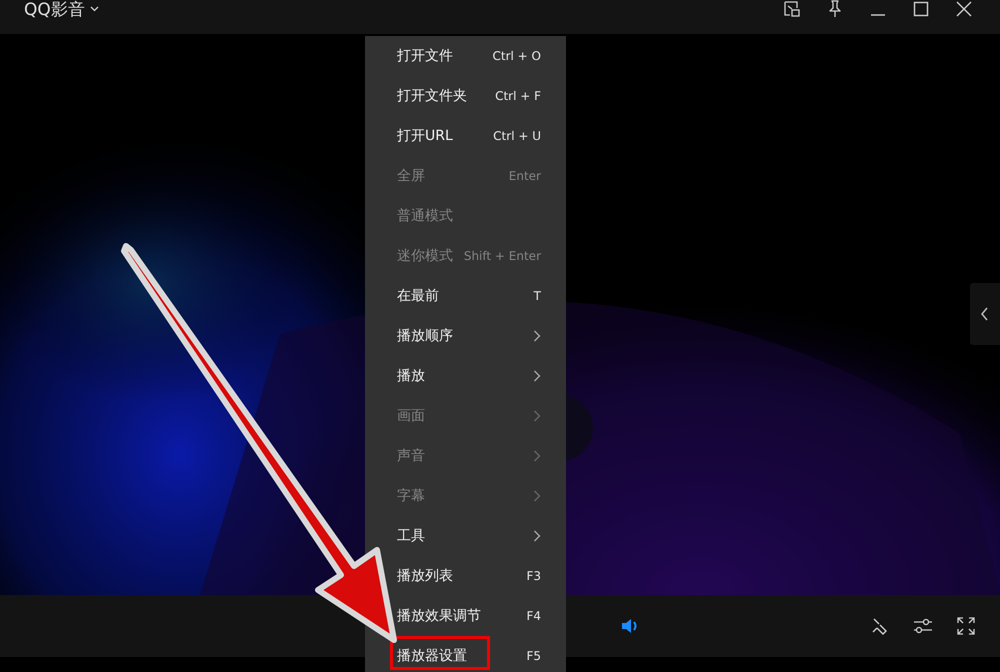 The image size is (1000, 672). What do you see at coordinates (533, 656) in the screenshot?
I see `shortcut-label: F5` at bounding box center [533, 656].